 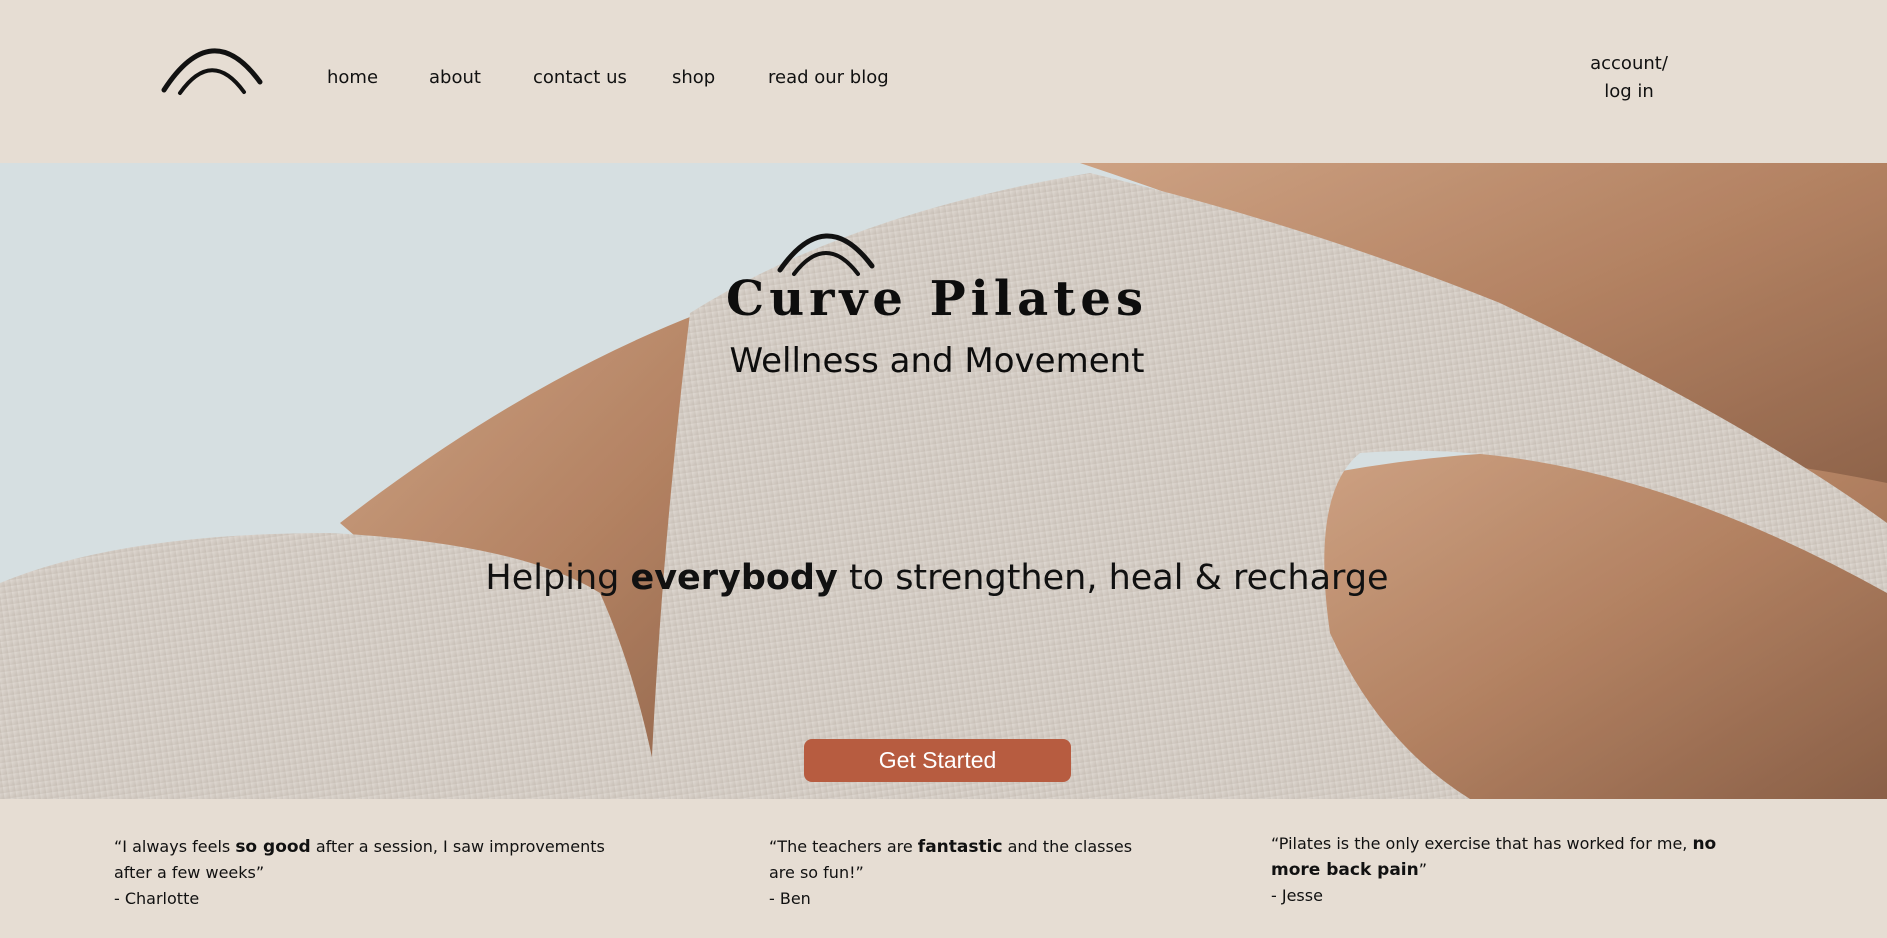 What do you see at coordinates (734, 578) in the screenshot?
I see `tagline-emphasis: everybody` at bounding box center [734, 578].